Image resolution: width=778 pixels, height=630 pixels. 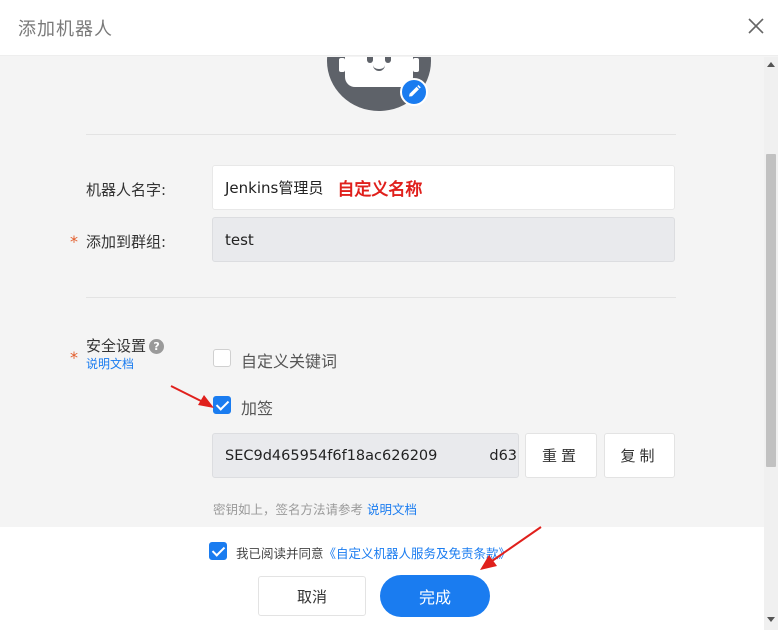 I want to click on edit-avatar-button, so click(x=414, y=92).